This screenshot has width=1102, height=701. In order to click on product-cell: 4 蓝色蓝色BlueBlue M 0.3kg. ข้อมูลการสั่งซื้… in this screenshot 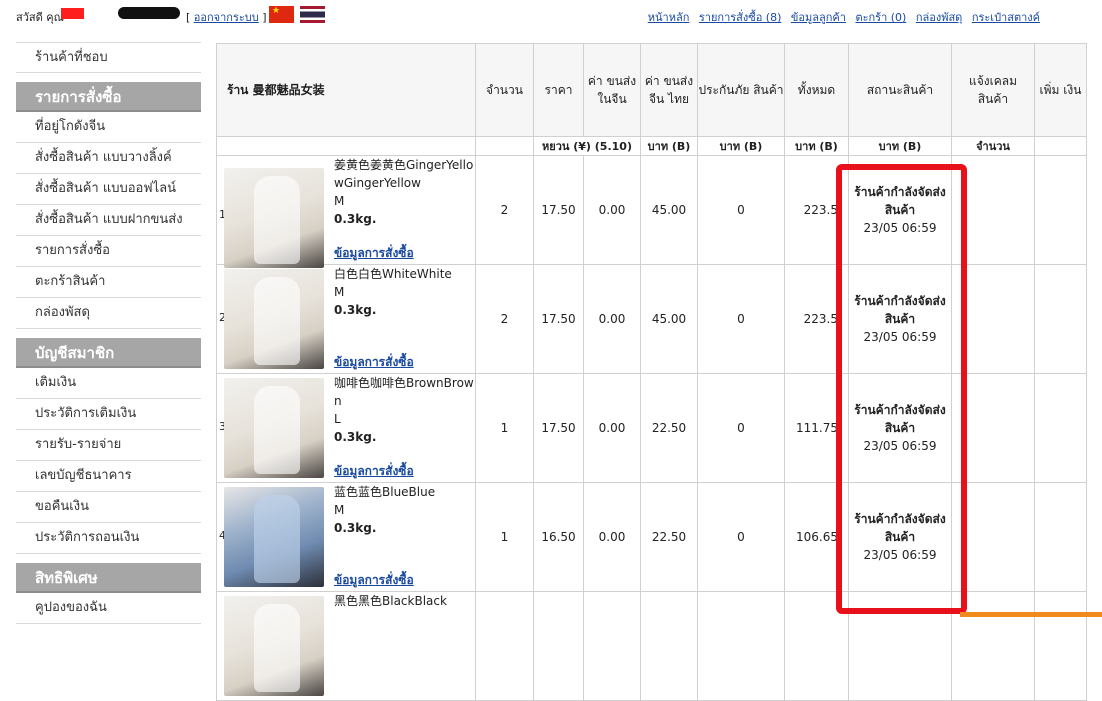, I will do `click(347, 537)`.